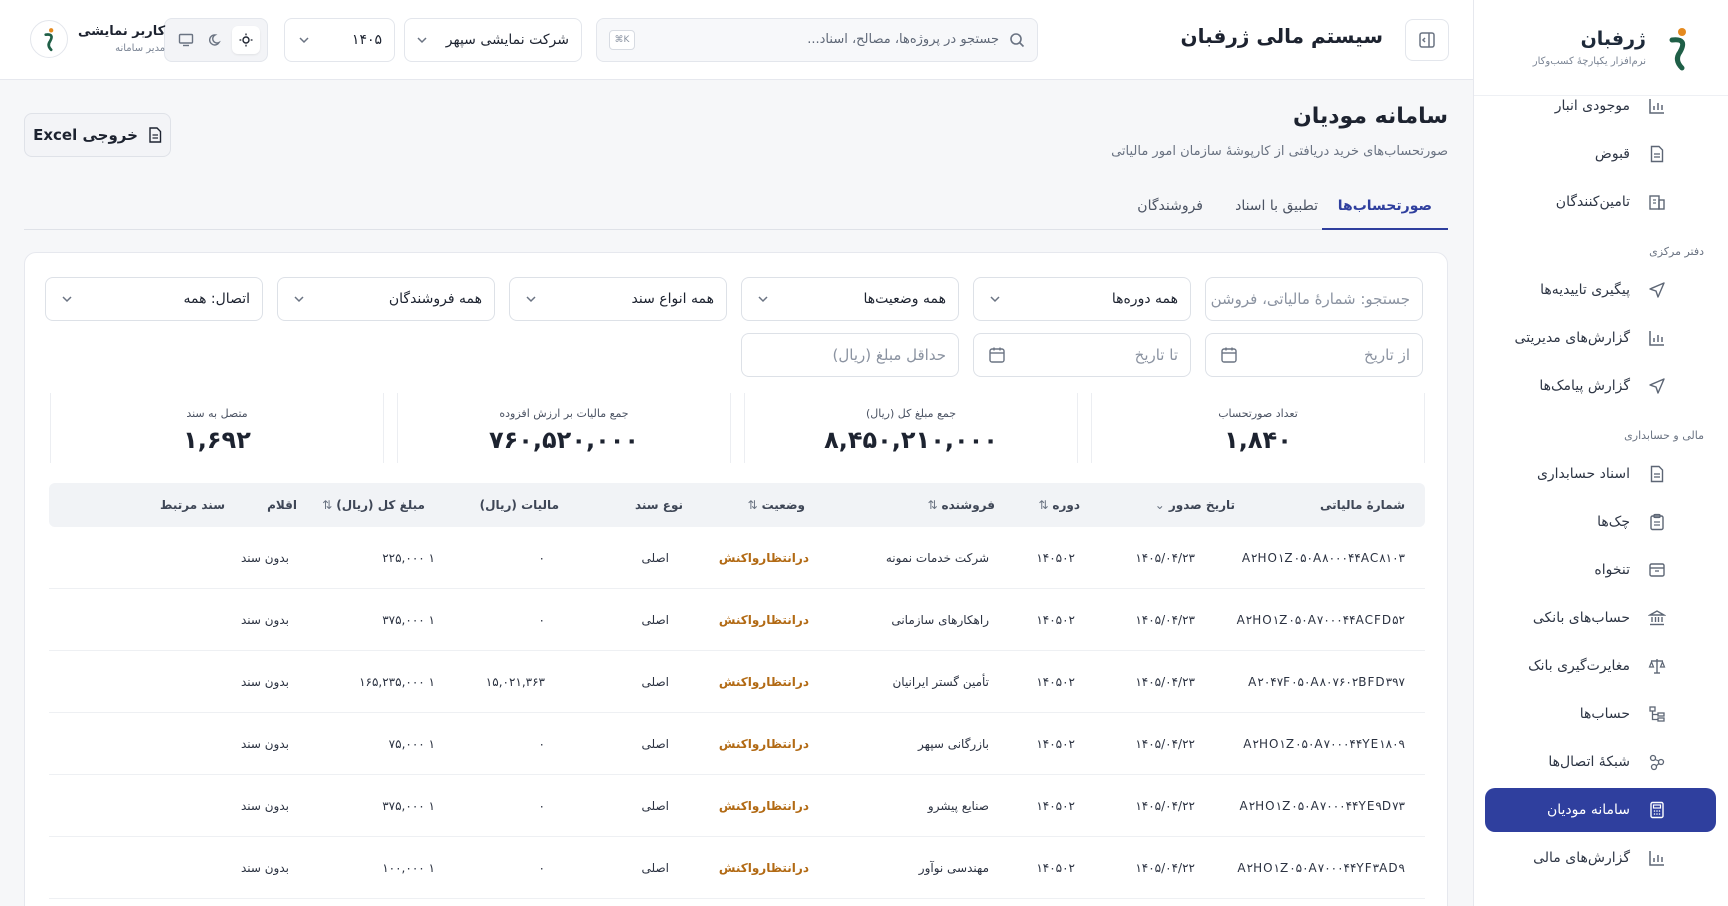  What do you see at coordinates (264, 558) in the screenshot?
I see `related-doc-cell: بدون سند` at bounding box center [264, 558].